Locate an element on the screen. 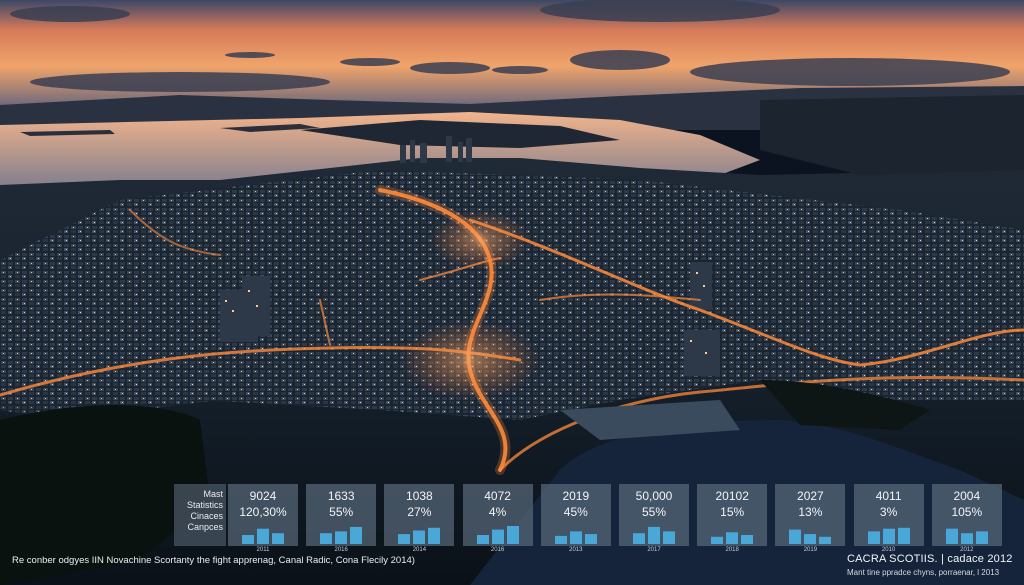 This screenshot has height=585, width=1024. stat-change: 13% is located at coordinates (810, 512).